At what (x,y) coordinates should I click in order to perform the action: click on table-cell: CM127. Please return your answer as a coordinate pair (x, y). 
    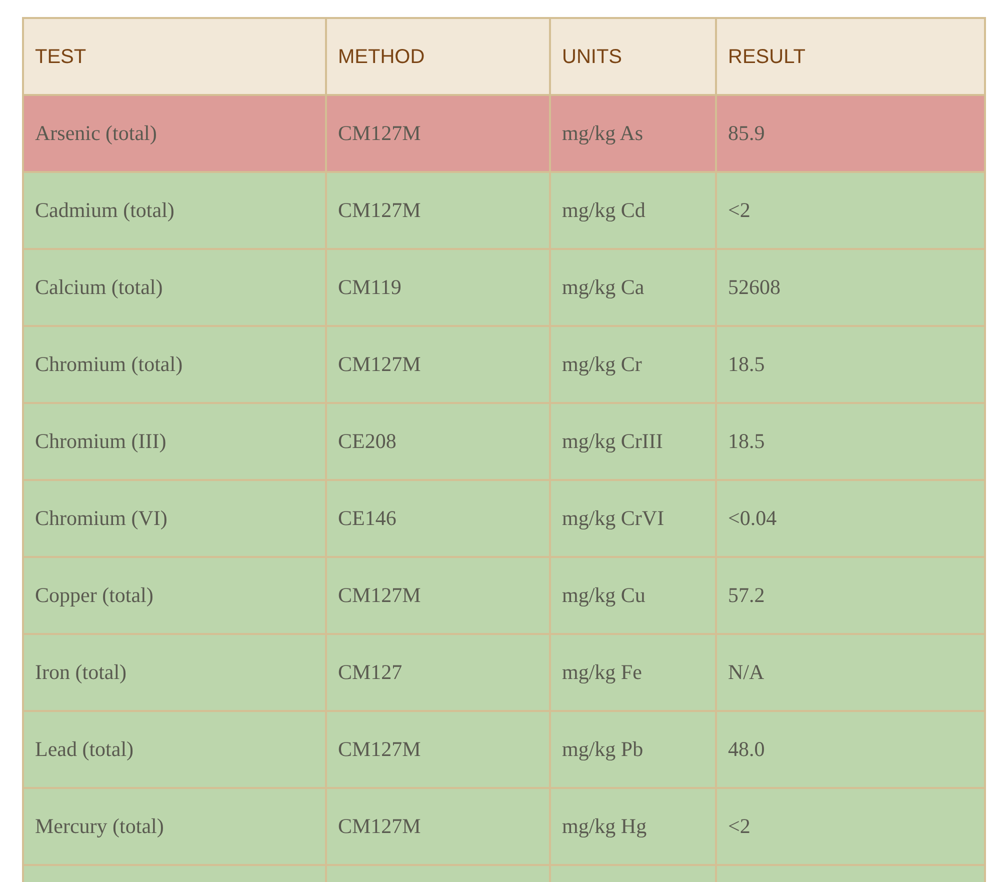
    Looking at the image, I should click on (370, 672).